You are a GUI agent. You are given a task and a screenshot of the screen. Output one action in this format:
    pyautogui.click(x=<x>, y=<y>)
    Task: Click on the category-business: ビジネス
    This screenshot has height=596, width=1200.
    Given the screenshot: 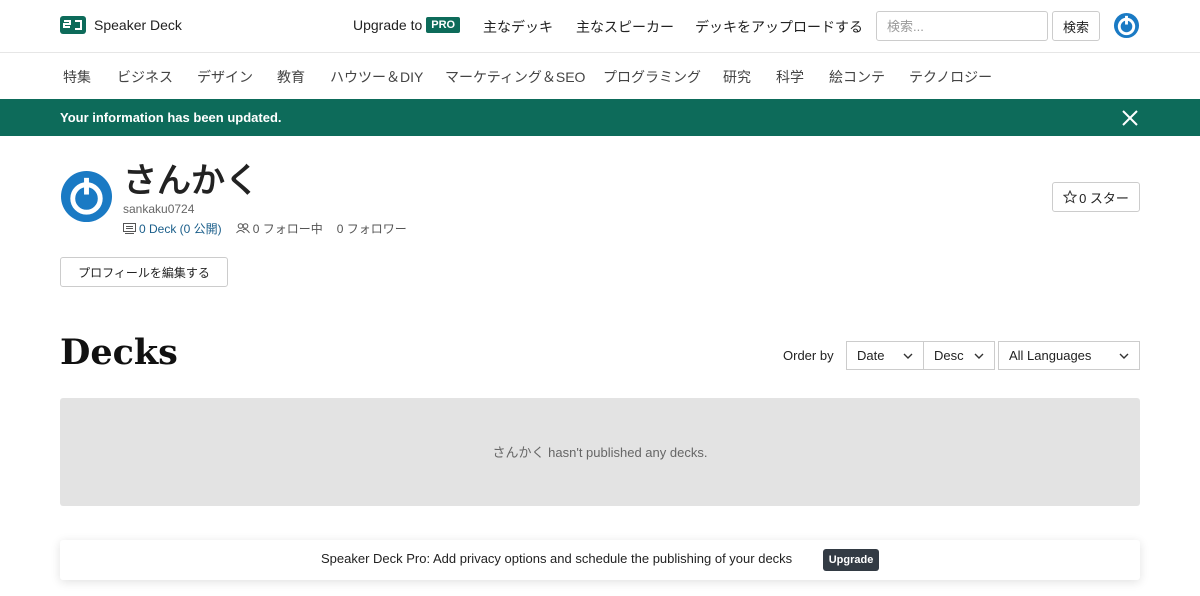 What is the action you would take?
    pyautogui.click(x=145, y=77)
    